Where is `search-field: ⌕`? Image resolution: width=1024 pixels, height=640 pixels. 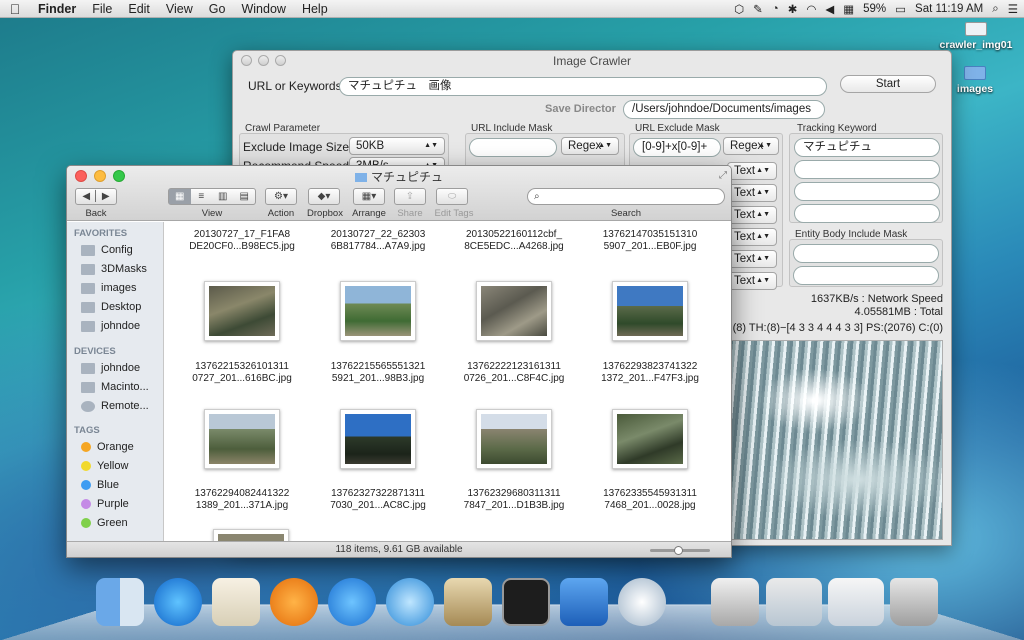 search-field: ⌕ is located at coordinates (626, 196).